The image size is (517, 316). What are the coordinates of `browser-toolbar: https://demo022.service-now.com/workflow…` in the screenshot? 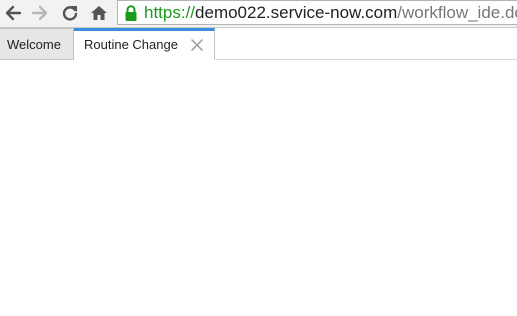 It's located at (258, 14).